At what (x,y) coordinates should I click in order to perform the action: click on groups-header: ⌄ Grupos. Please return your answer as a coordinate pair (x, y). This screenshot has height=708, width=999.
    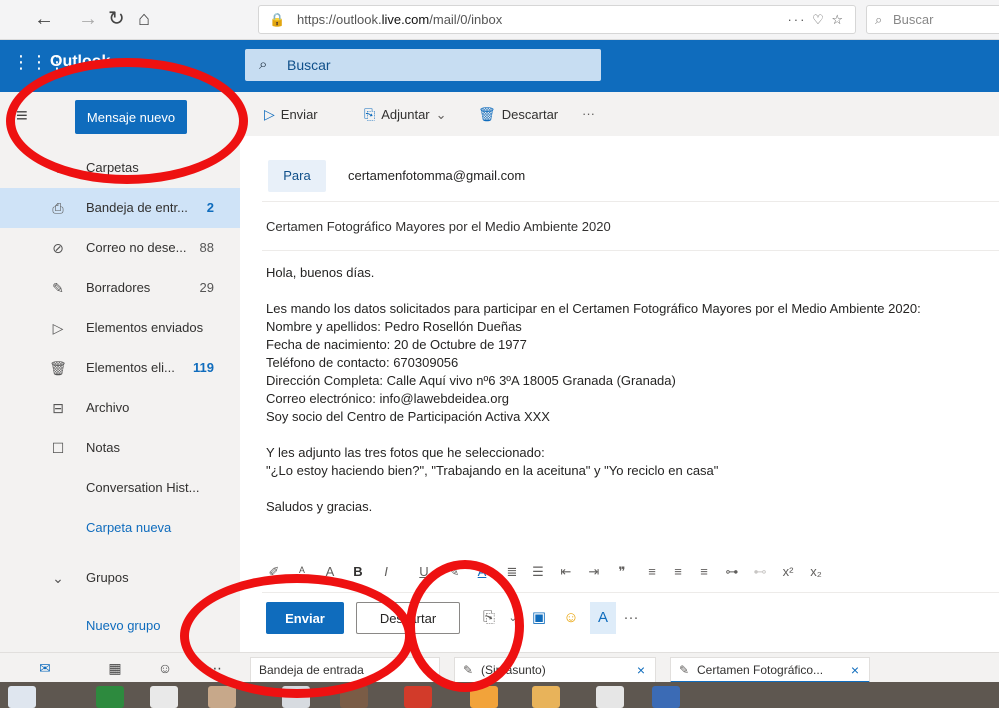
    Looking at the image, I should click on (120, 578).